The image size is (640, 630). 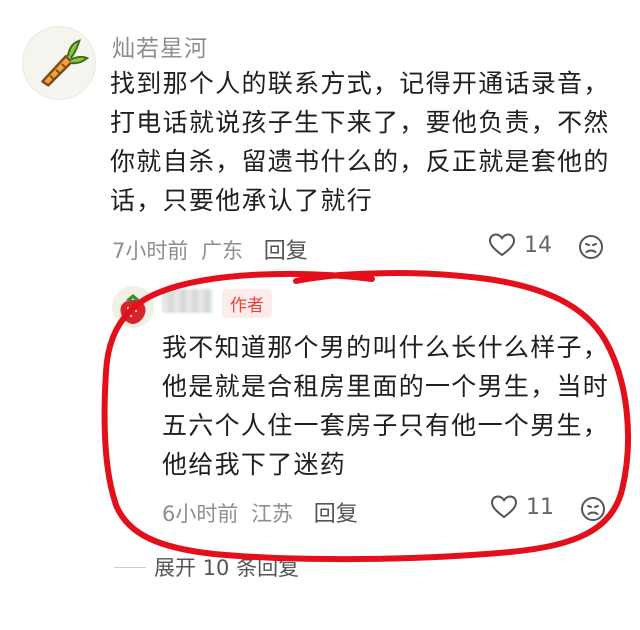 I want to click on strawberry-icon, so click(x=133, y=309).